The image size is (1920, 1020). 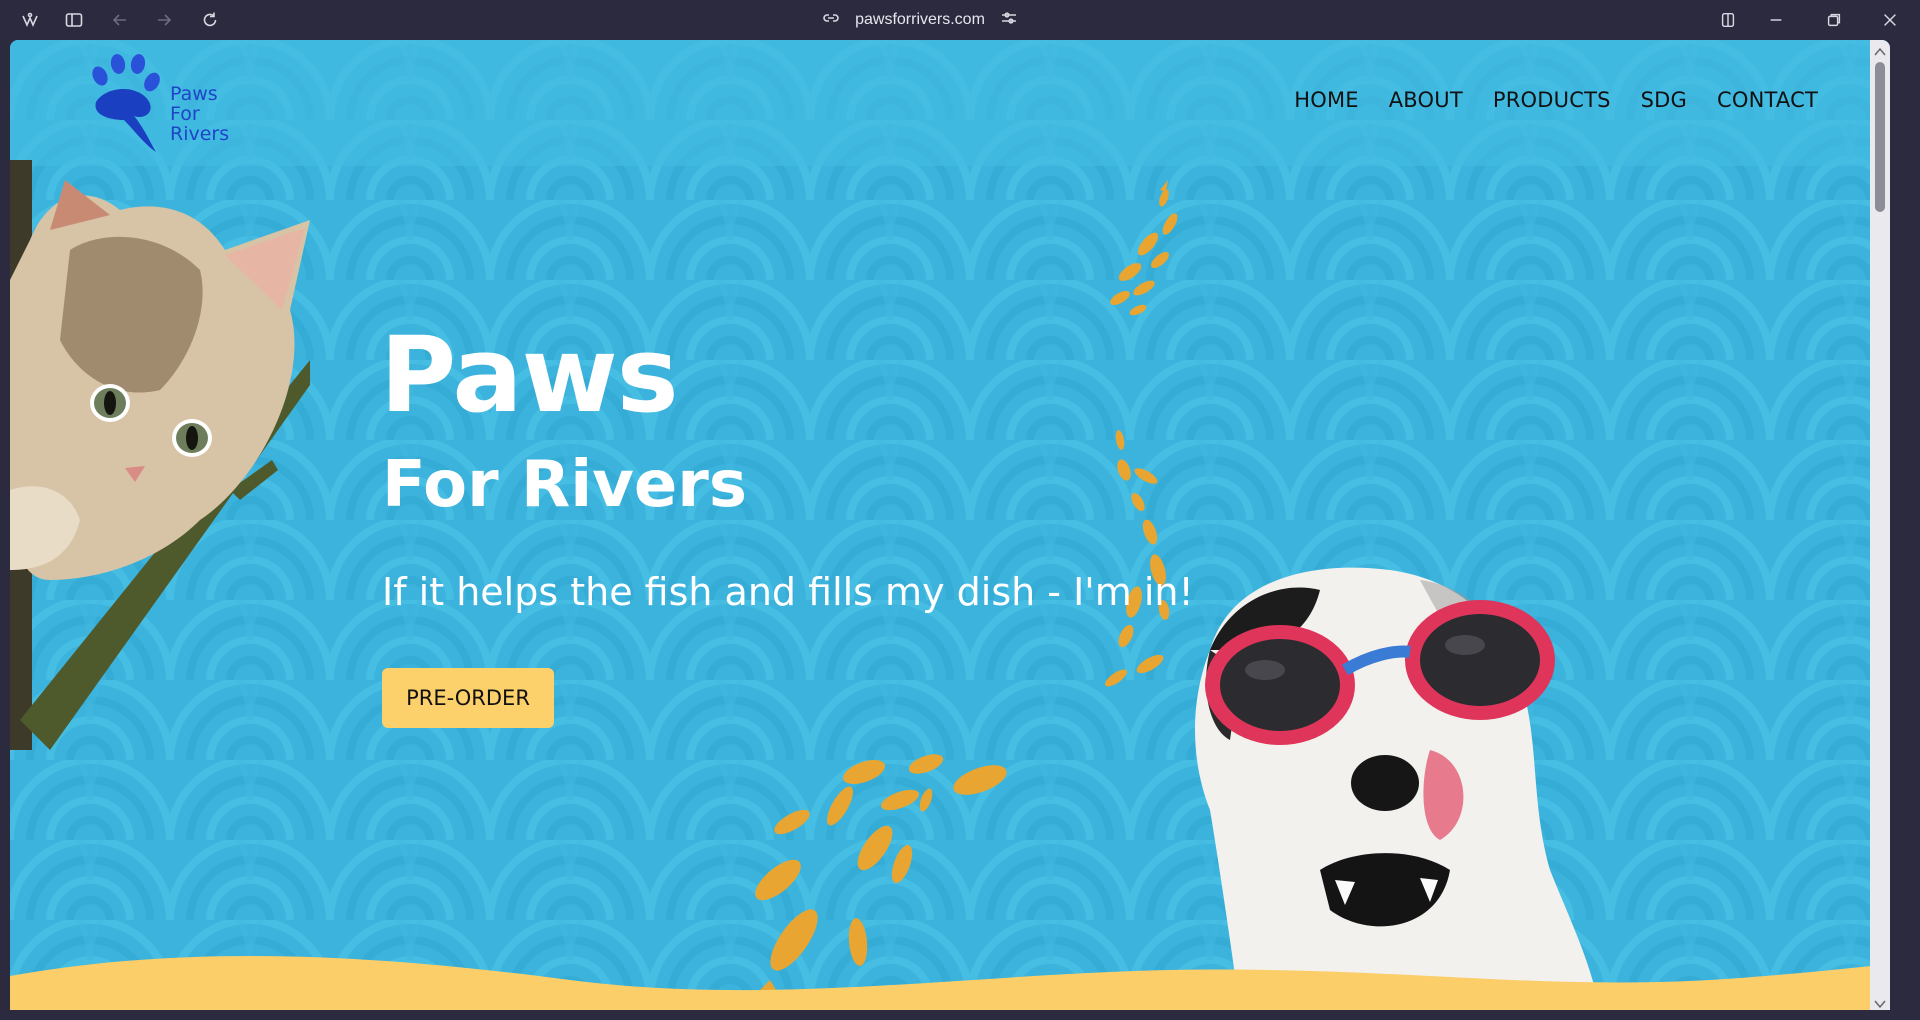 I want to click on sand-wave-footer, so click(x=950, y=982).